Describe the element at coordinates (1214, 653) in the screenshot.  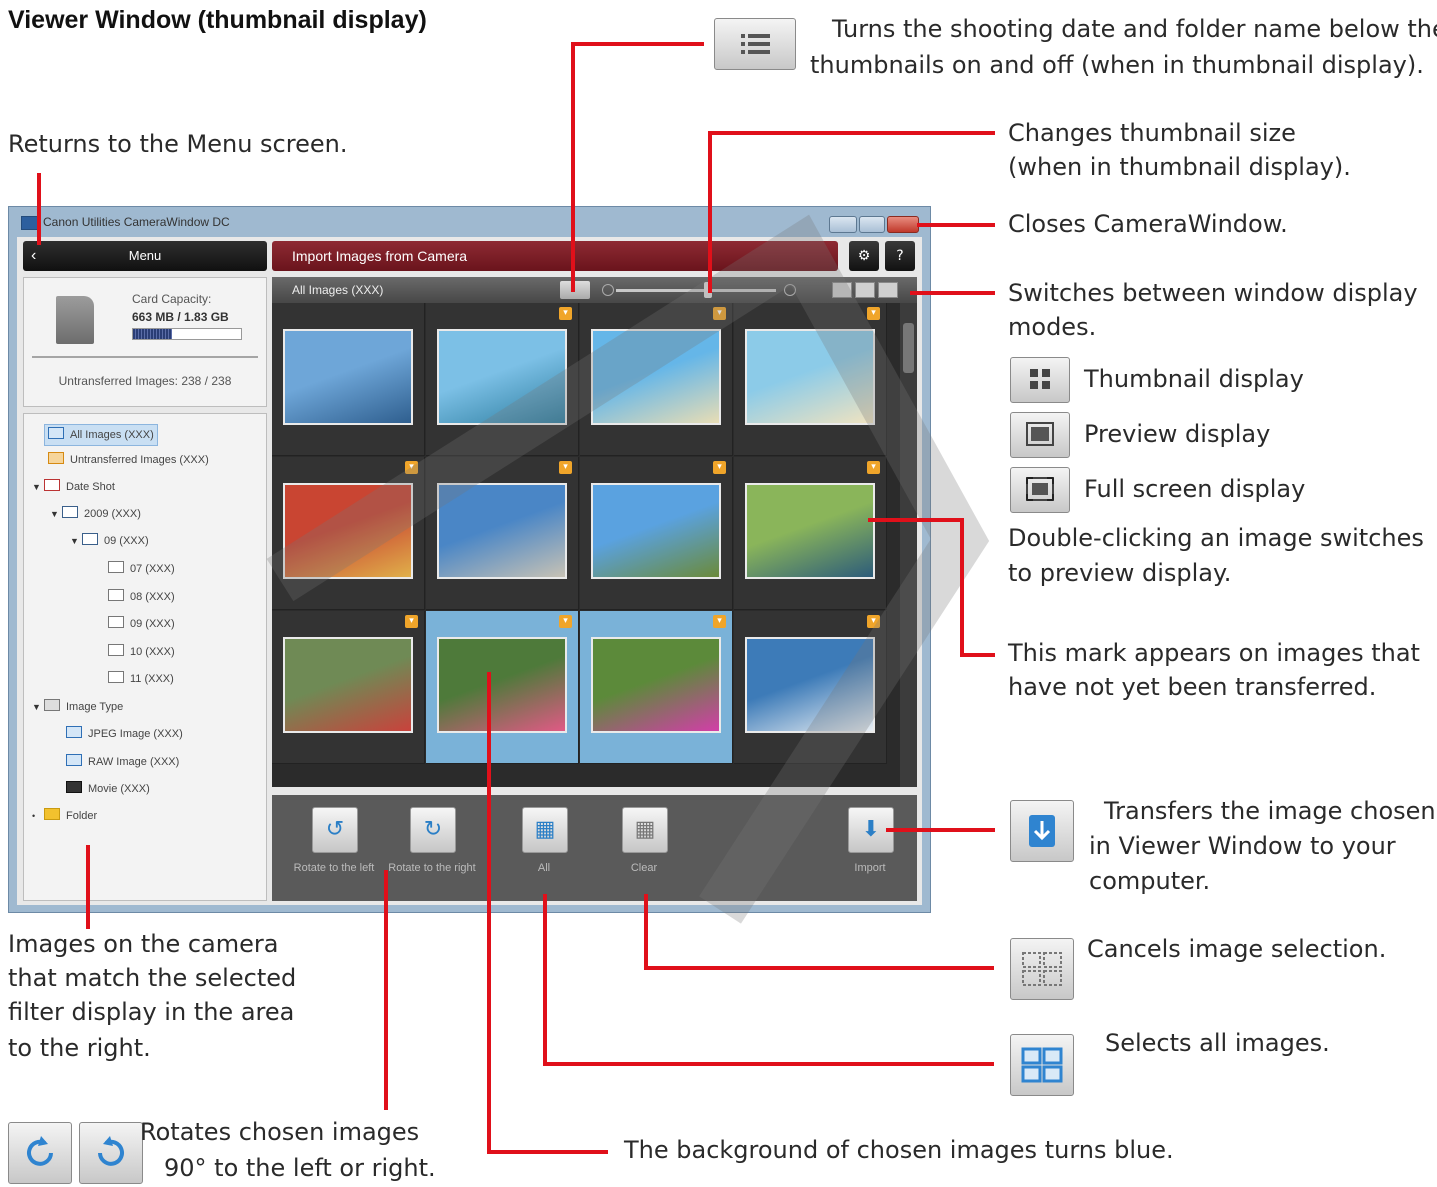
I see `annotation-mark-line1: This mark appears on images that` at that location.